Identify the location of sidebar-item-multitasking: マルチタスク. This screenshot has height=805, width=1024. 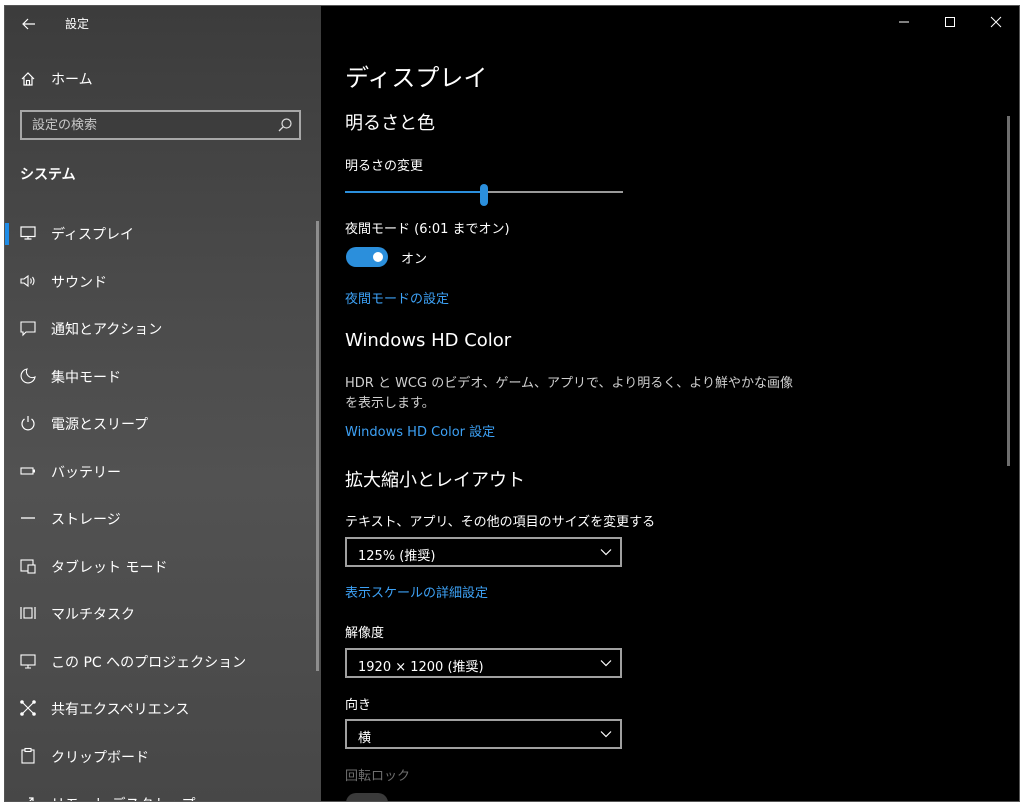
(163, 615).